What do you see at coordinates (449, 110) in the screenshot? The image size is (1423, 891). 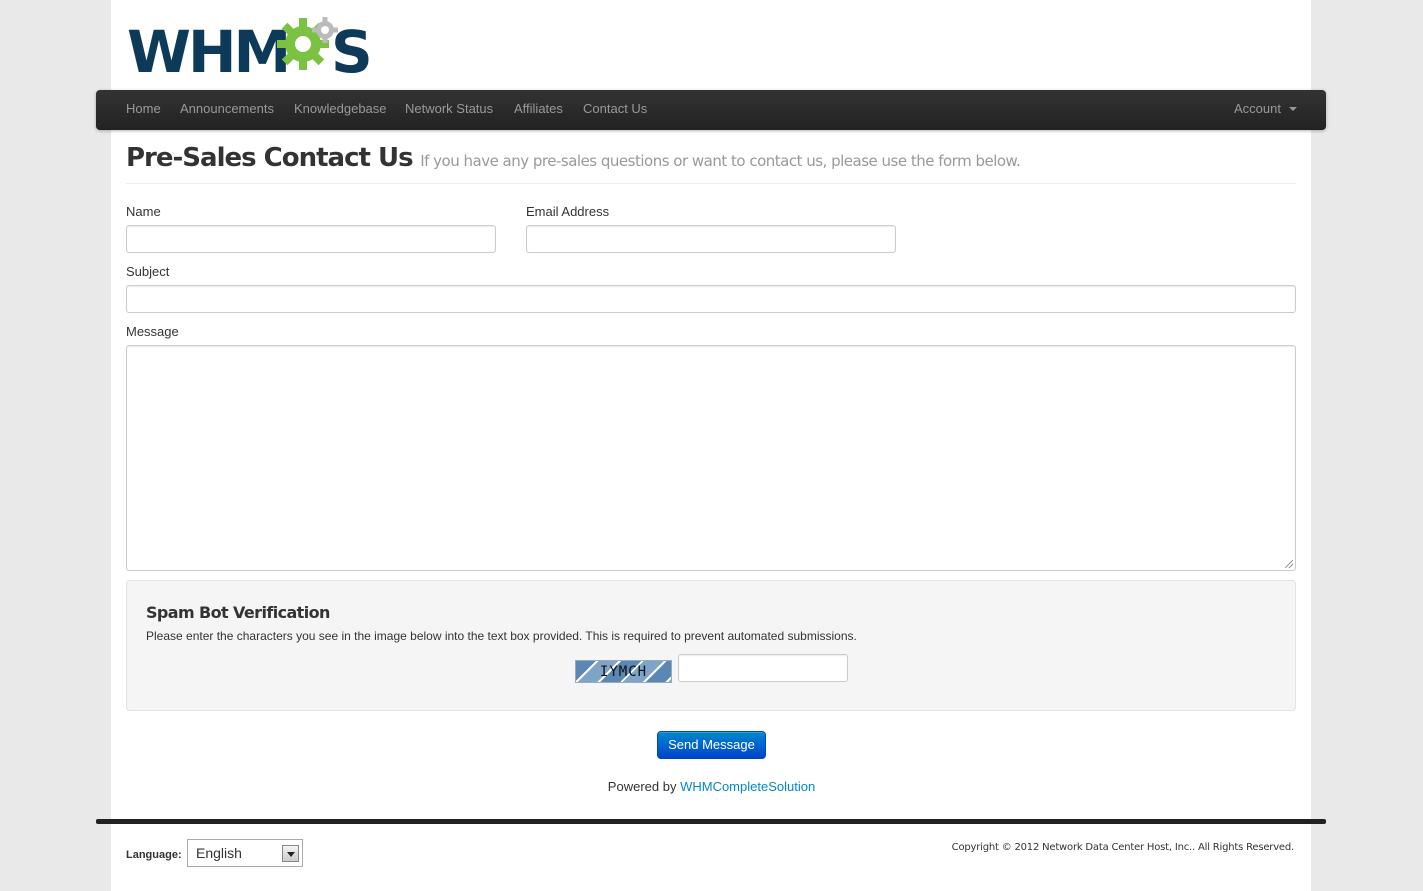 I see `nav-network-status: Network Status` at bounding box center [449, 110].